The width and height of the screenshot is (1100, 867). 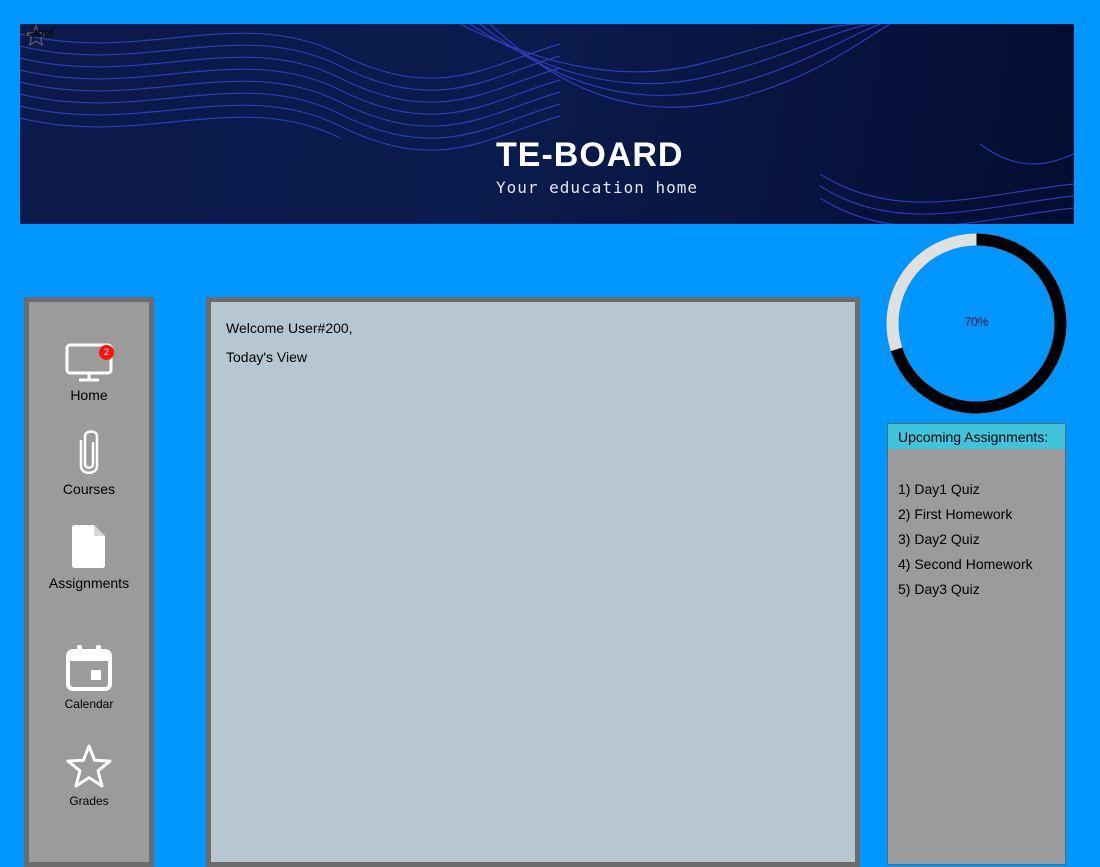 I want to click on assignment-item: 2) First Homework, so click(x=981, y=514).